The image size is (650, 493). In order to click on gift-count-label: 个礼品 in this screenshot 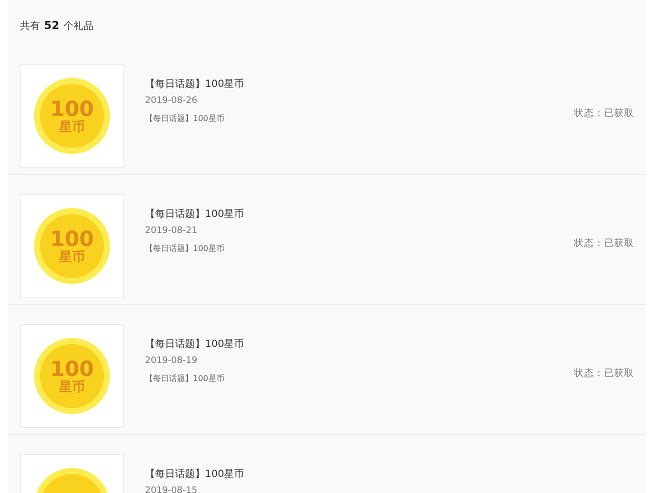, I will do `click(78, 26)`.